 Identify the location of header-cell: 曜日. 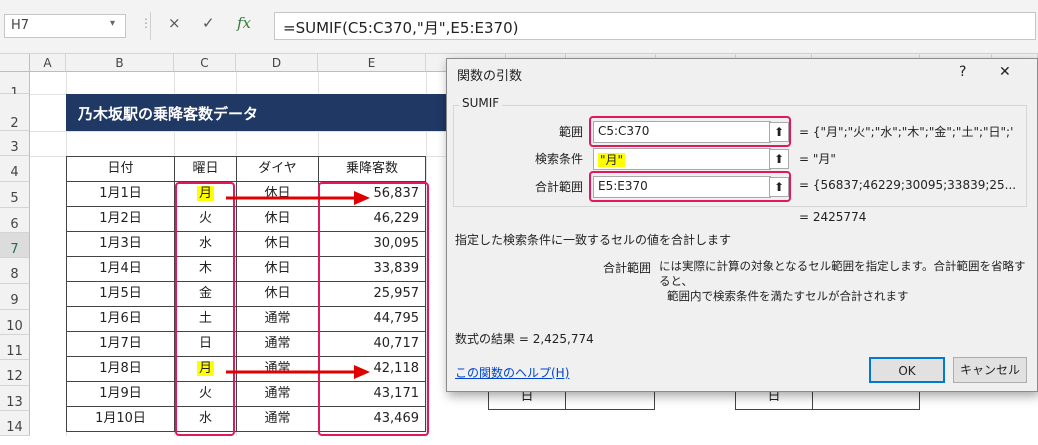
(206, 169).